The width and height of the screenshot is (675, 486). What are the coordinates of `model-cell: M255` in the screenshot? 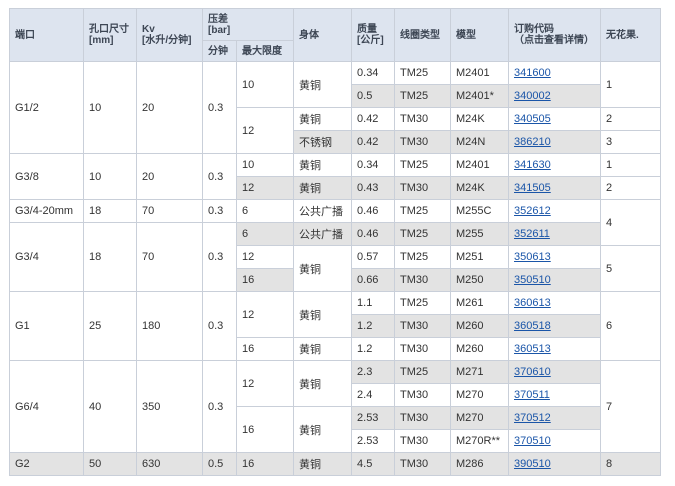 It's located at (480, 234).